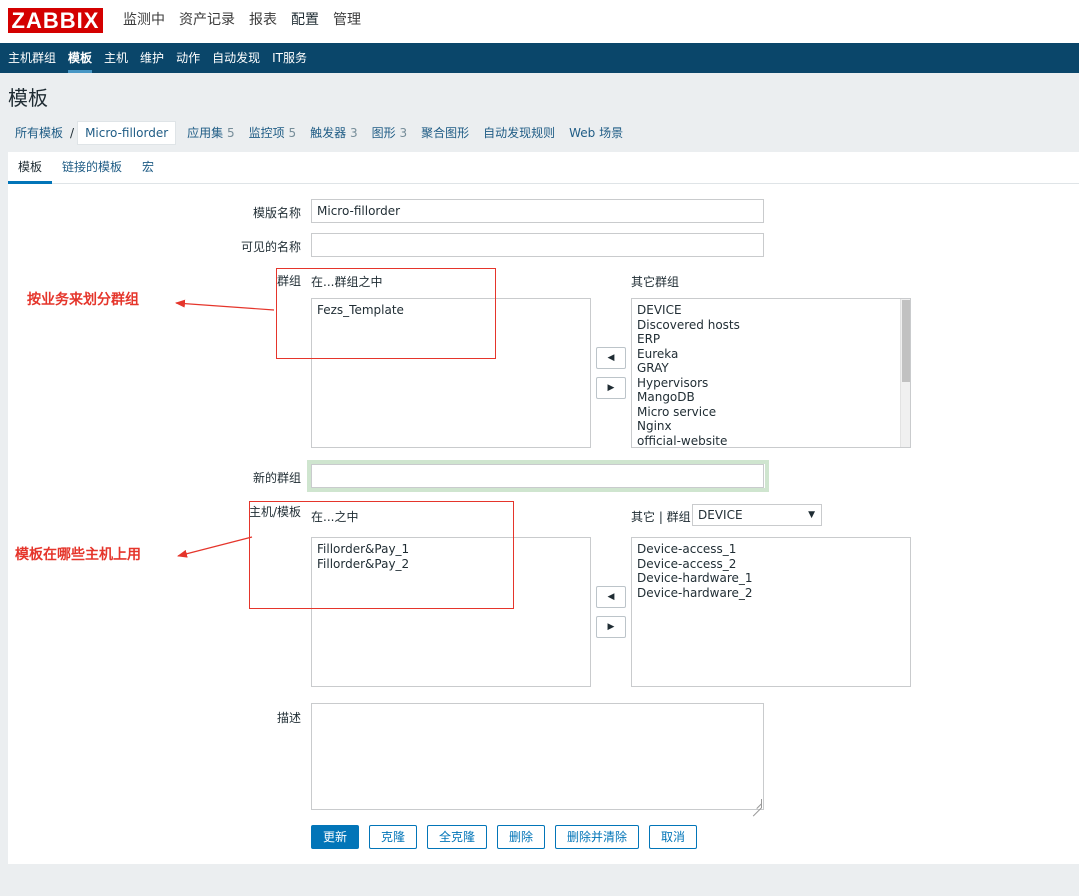  What do you see at coordinates (225, 428) in the screenshot?
I see `annotation-arrows` at bounding box center [225, 428].